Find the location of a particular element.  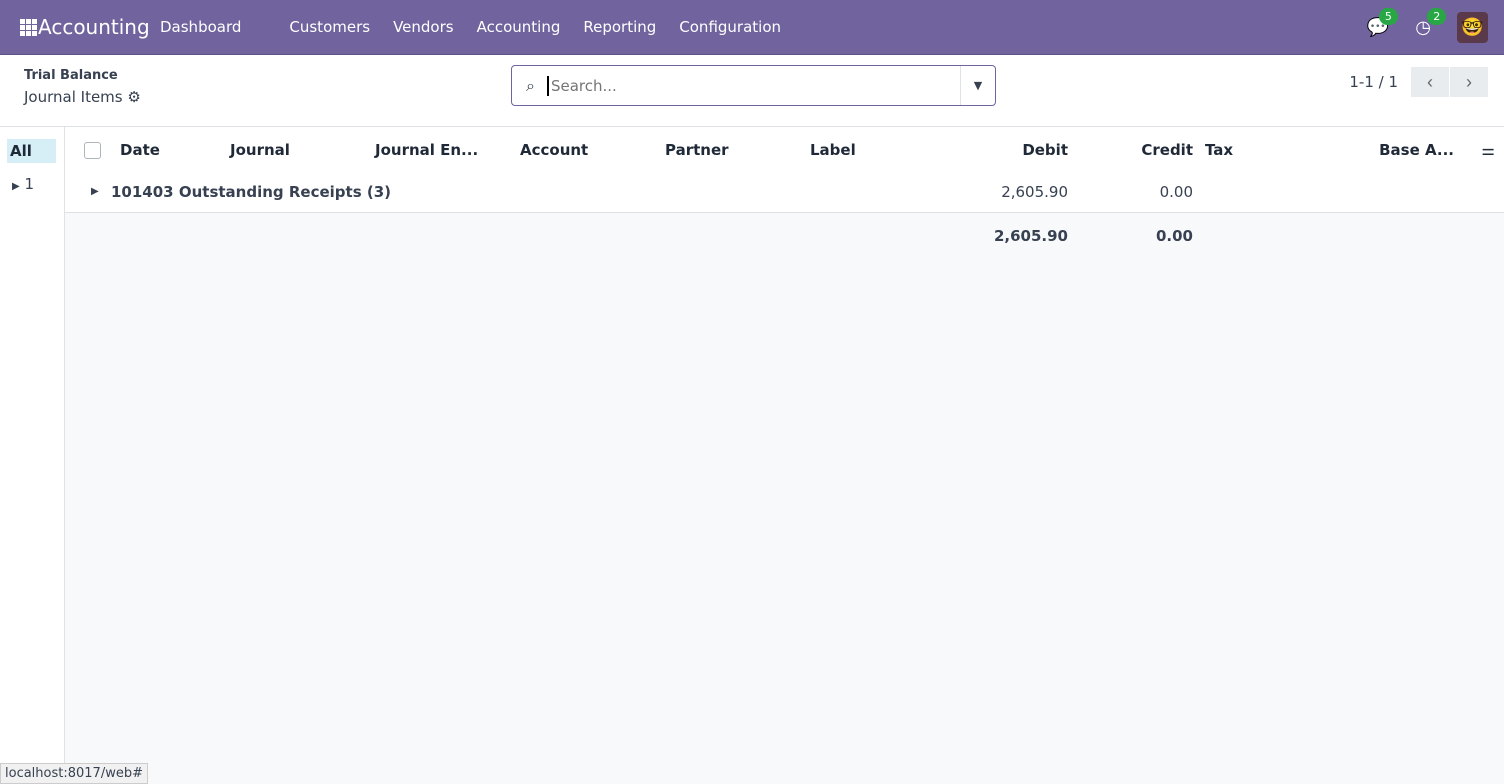

col-tax: Tax is located at coordinates (1219, 150).